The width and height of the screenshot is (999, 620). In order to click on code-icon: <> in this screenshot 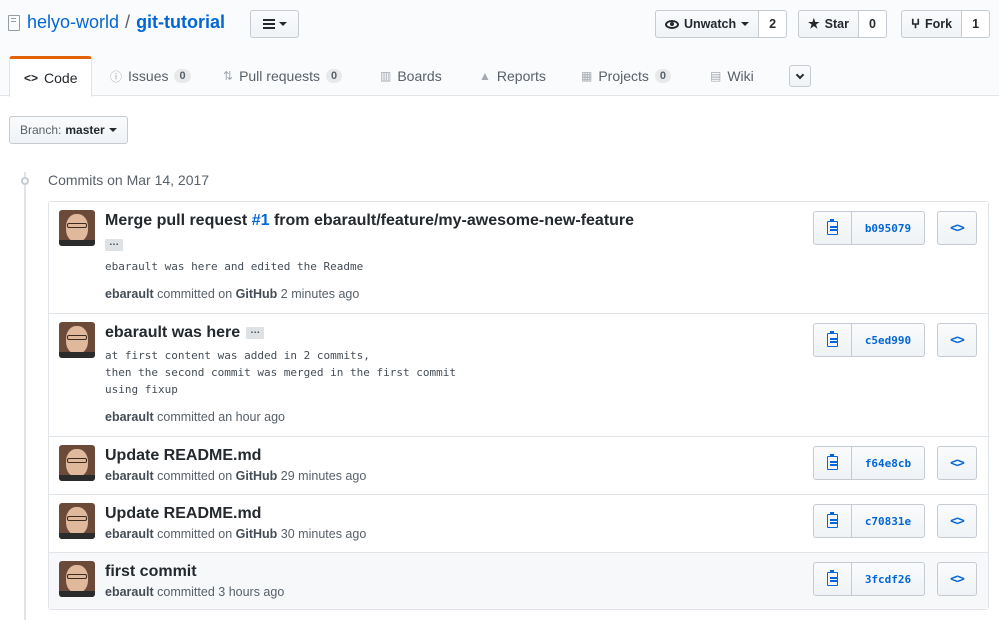, I will do `click(31, 78)`.